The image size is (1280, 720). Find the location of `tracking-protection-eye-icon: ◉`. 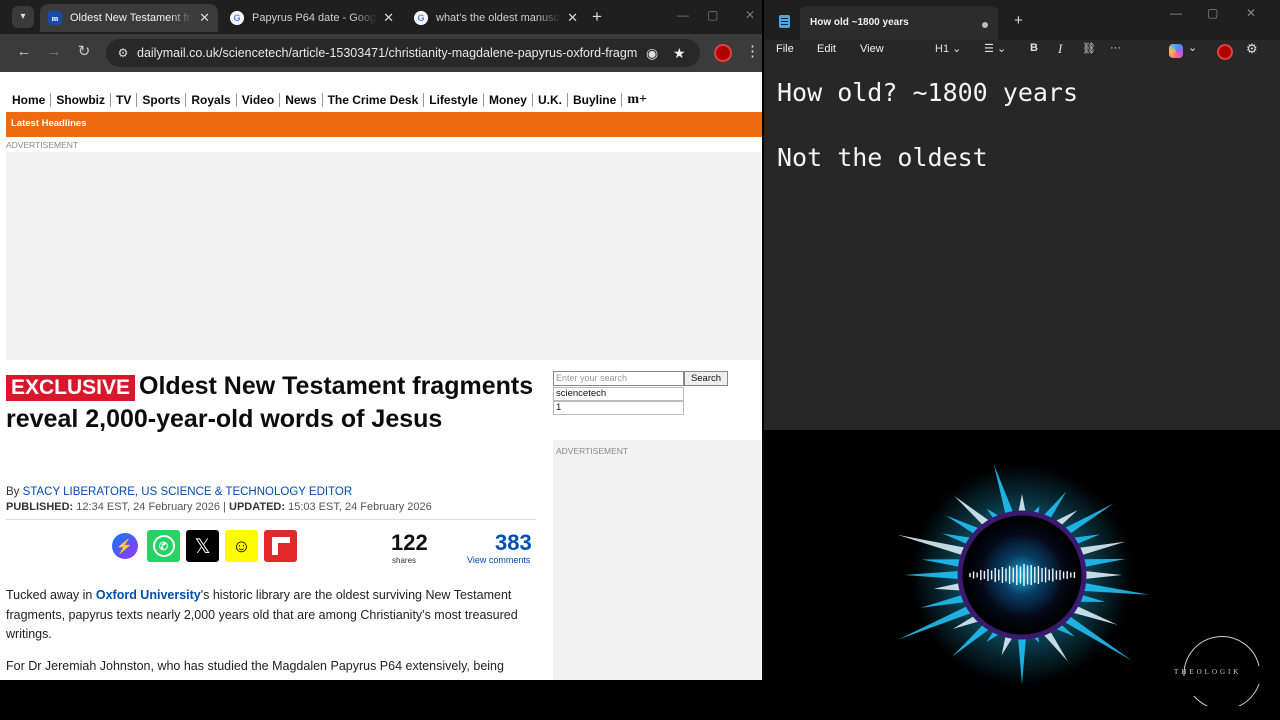

tracking-protection-eye-icon: ◉ is located at coordinates (652, 53).